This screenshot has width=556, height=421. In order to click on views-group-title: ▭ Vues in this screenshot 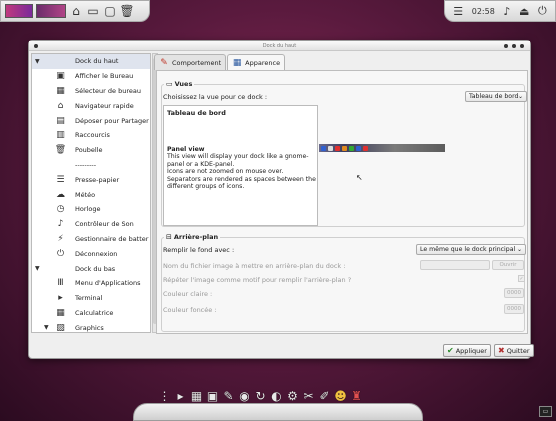, I will do `click(179, 84)`.